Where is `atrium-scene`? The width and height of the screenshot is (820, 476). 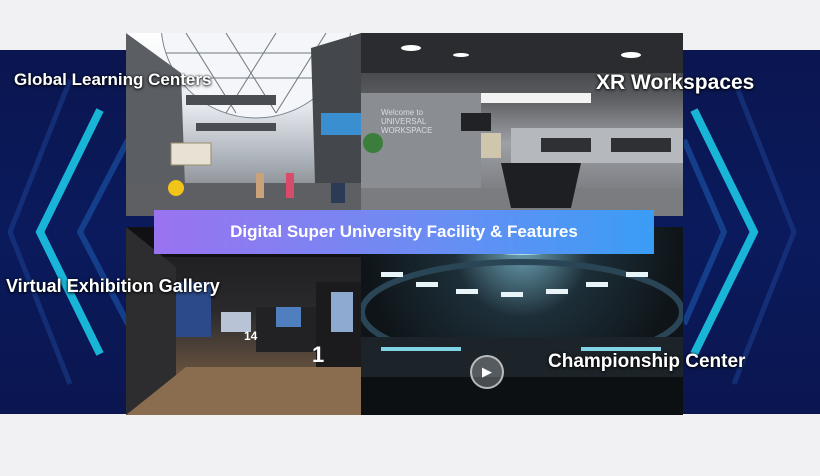 atrium-scene is located at coordinates (243, 124).